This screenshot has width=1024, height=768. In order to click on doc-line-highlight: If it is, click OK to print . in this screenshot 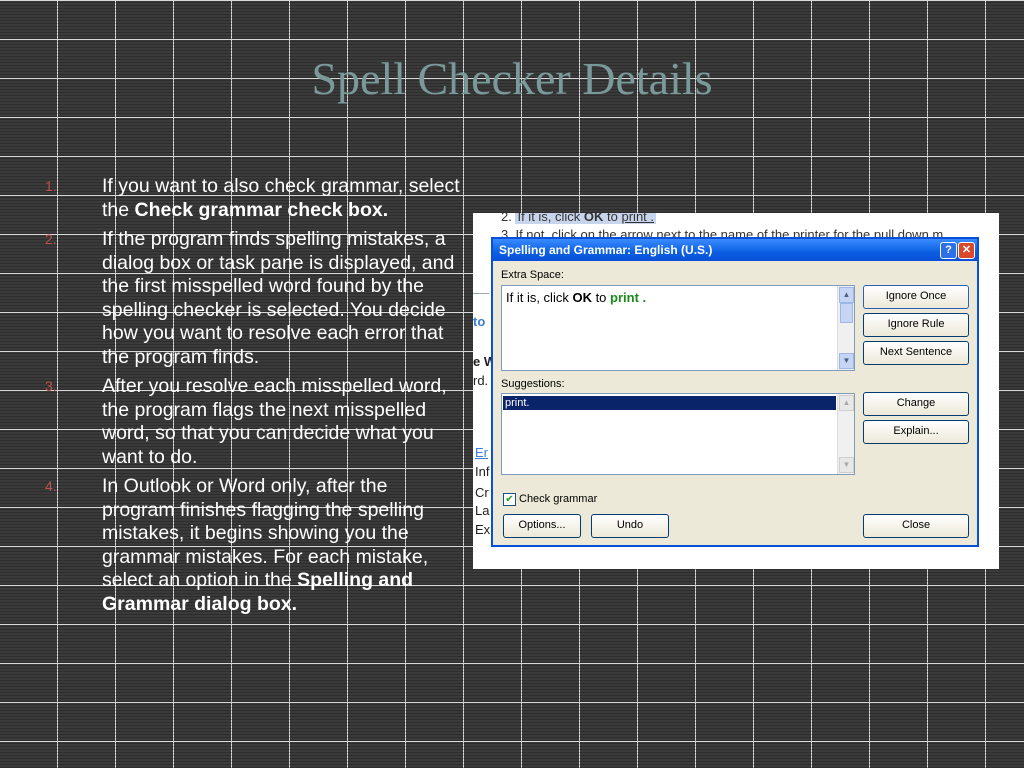, I will do `click(586, 218)`.